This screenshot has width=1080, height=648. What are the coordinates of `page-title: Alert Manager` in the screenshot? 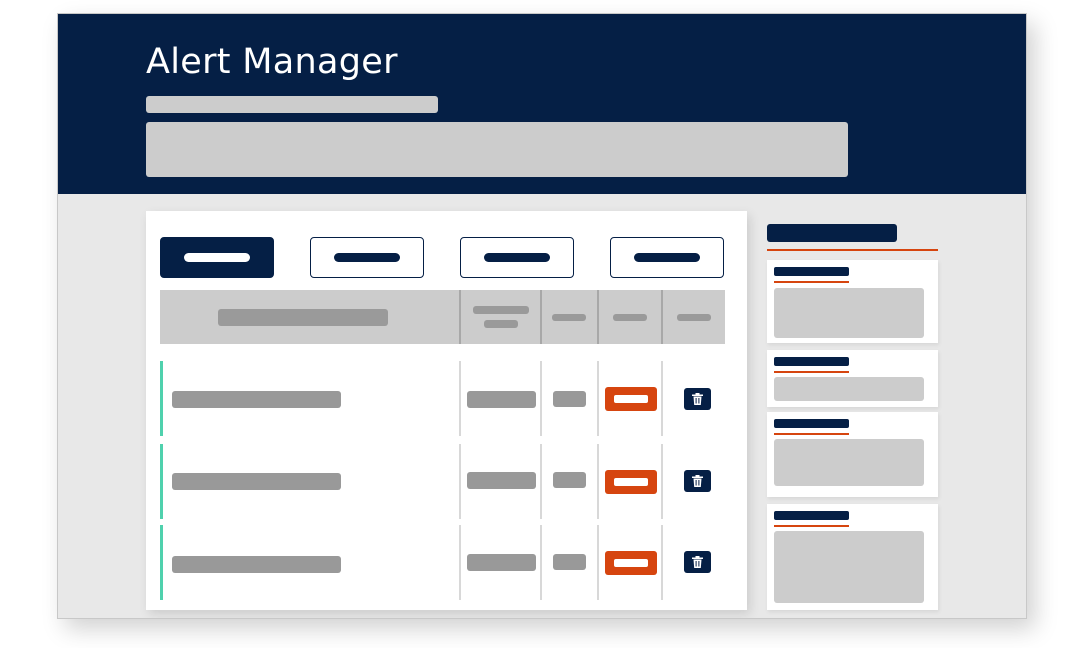 It's located at (272, 62).